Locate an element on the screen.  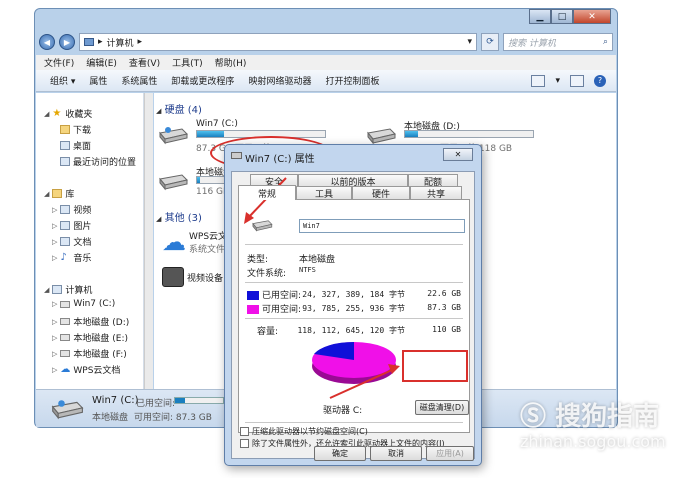
uninstall-button: 卸载或更改程序 is located at coordinates (202, 80).